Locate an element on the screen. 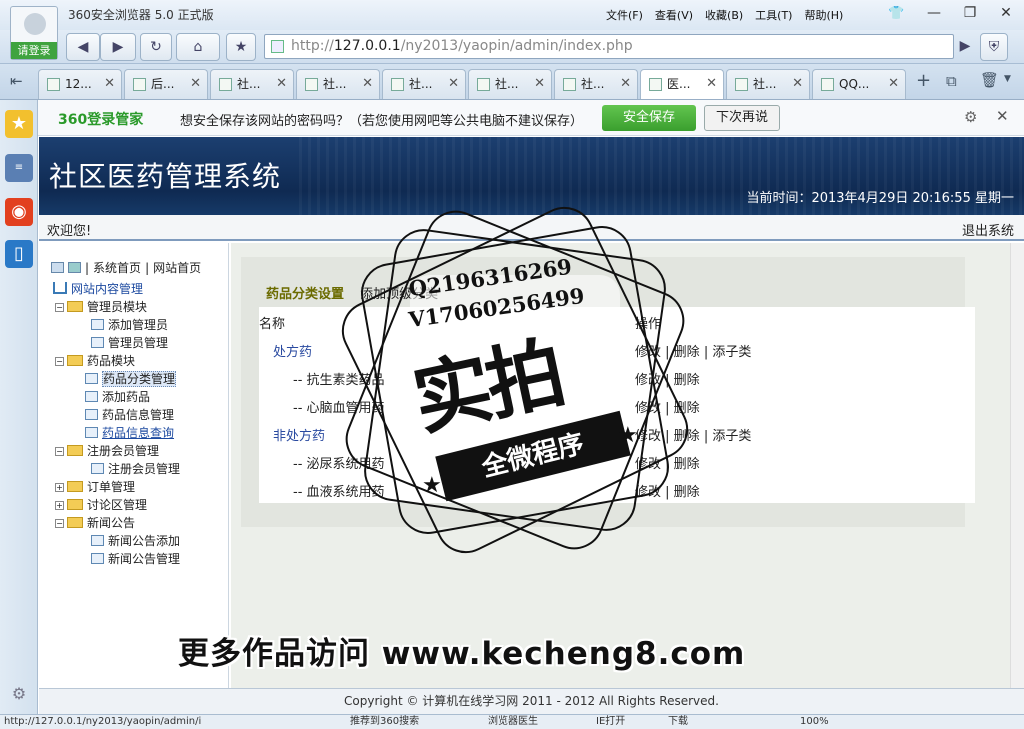 This screenshot has width=1024, height=729. forward-button: ▶ is located at coordinates (118, 47).